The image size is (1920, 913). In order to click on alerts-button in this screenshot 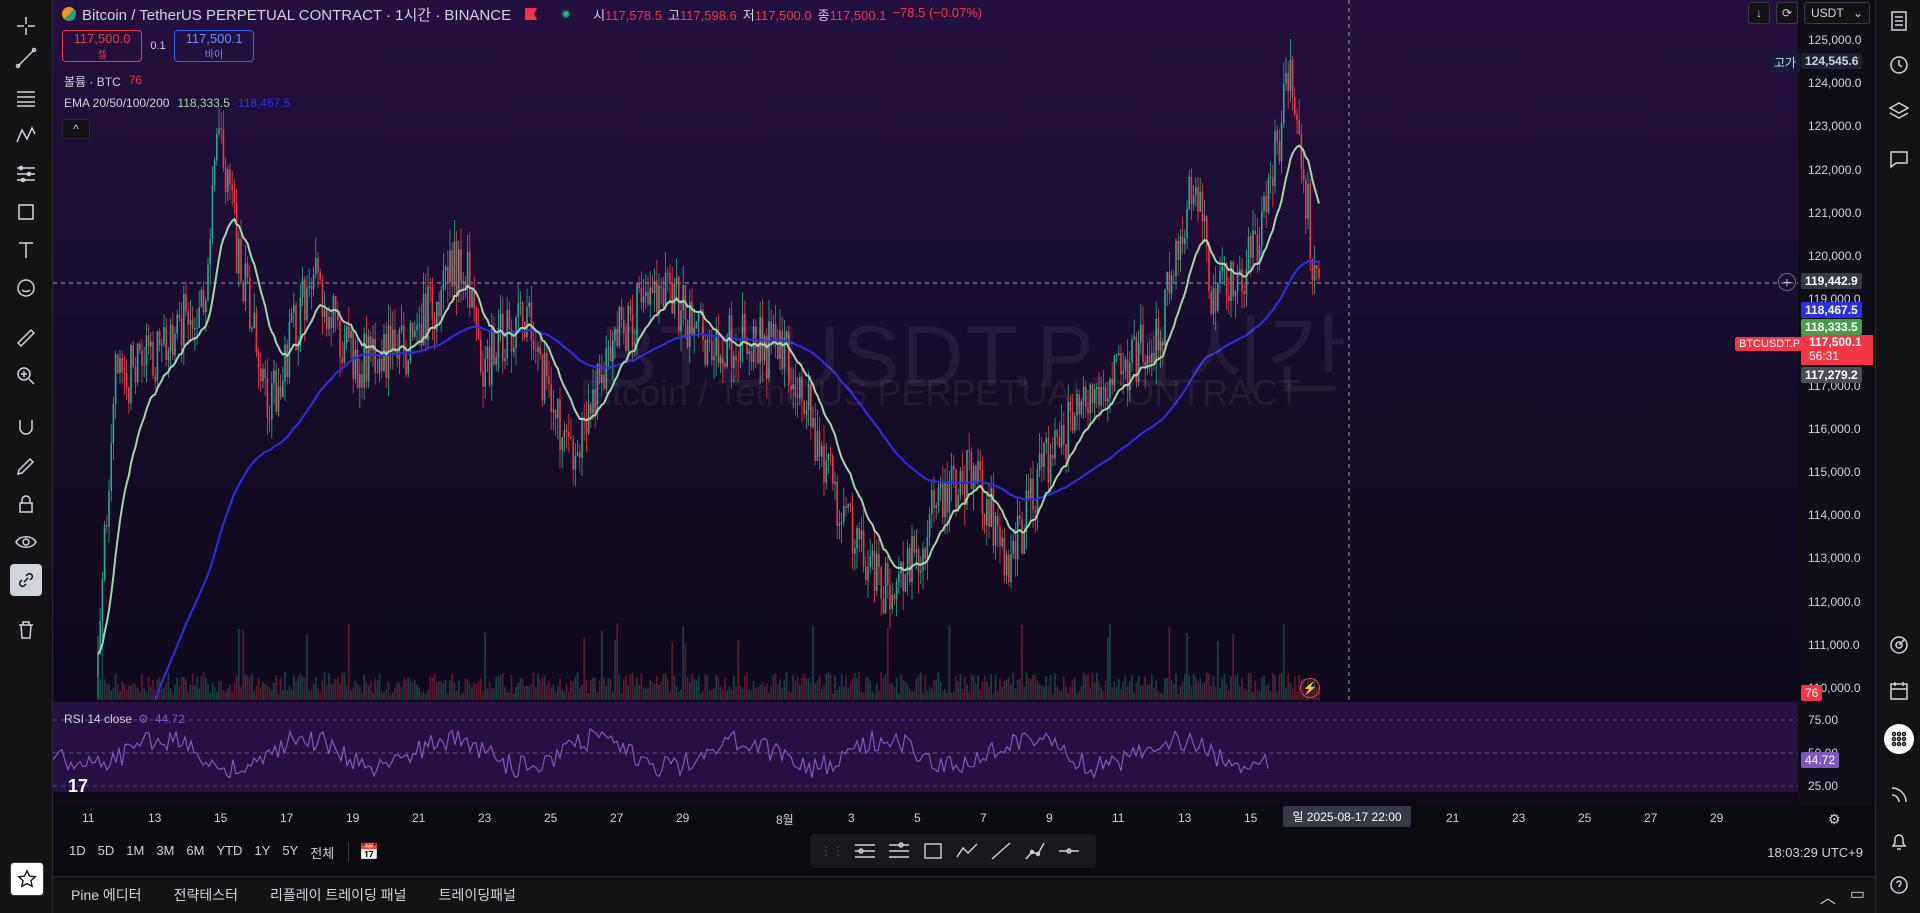, I will do `click(1899, 65)`.